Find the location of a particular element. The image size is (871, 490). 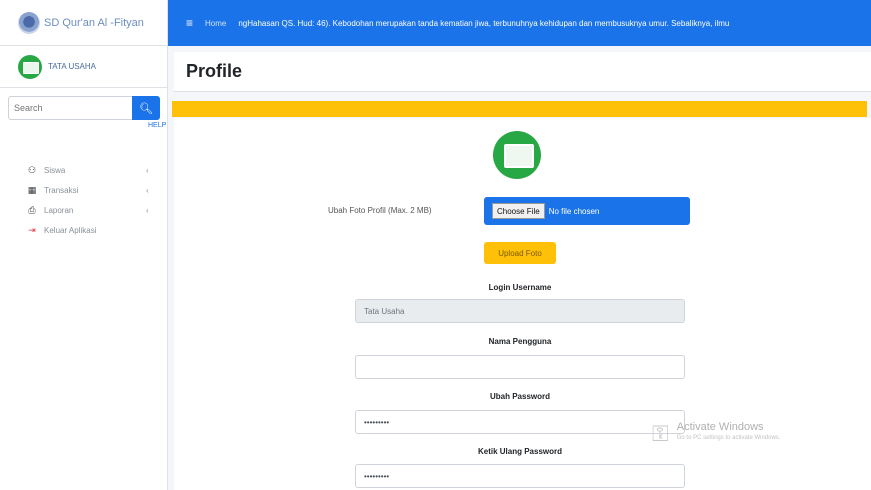

sidebar-item-laporan: ⎙ Laporan ‹ is located at coordinates (84, 210).